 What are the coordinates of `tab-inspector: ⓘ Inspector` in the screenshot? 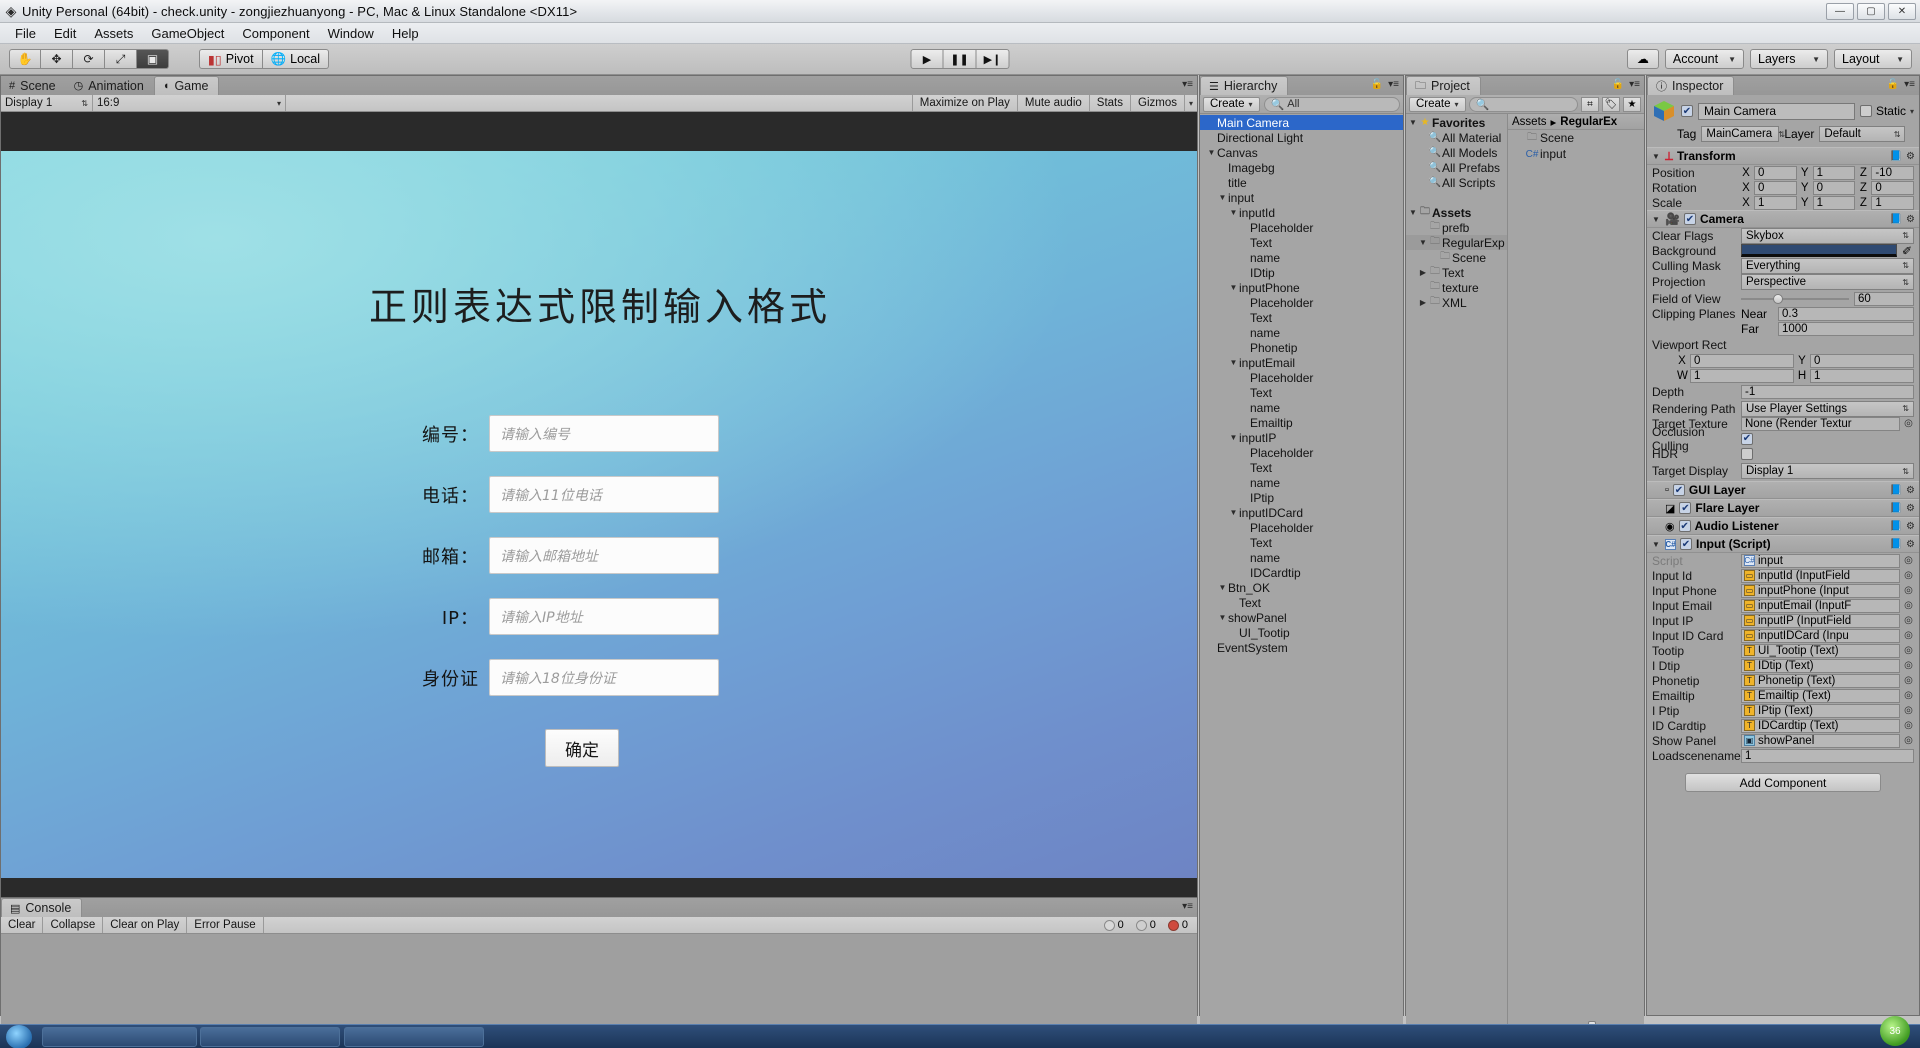 It's located at (1691, 85).